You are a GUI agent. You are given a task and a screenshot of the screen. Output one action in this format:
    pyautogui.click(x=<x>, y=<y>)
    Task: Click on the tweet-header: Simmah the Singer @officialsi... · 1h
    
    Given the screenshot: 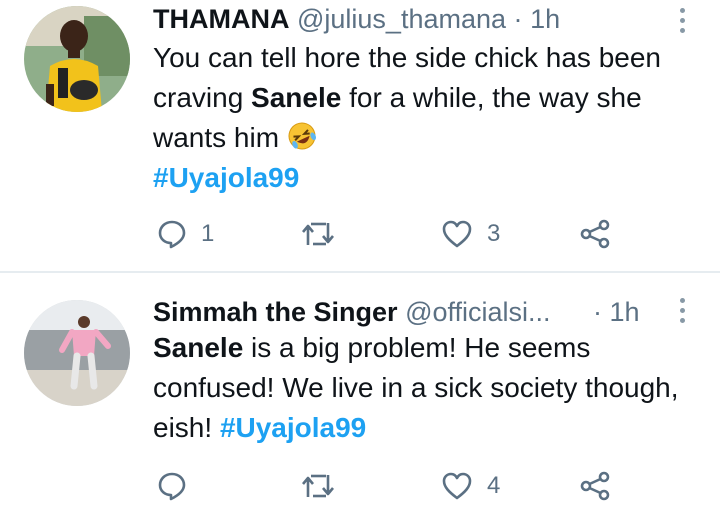 What is the action you would take?
    pyautogui.click(x=416, y=312)
    